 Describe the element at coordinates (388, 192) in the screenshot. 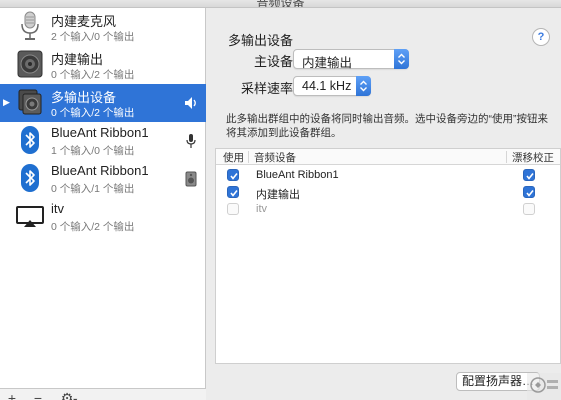

I see `table-row: 内建输出` at that location.